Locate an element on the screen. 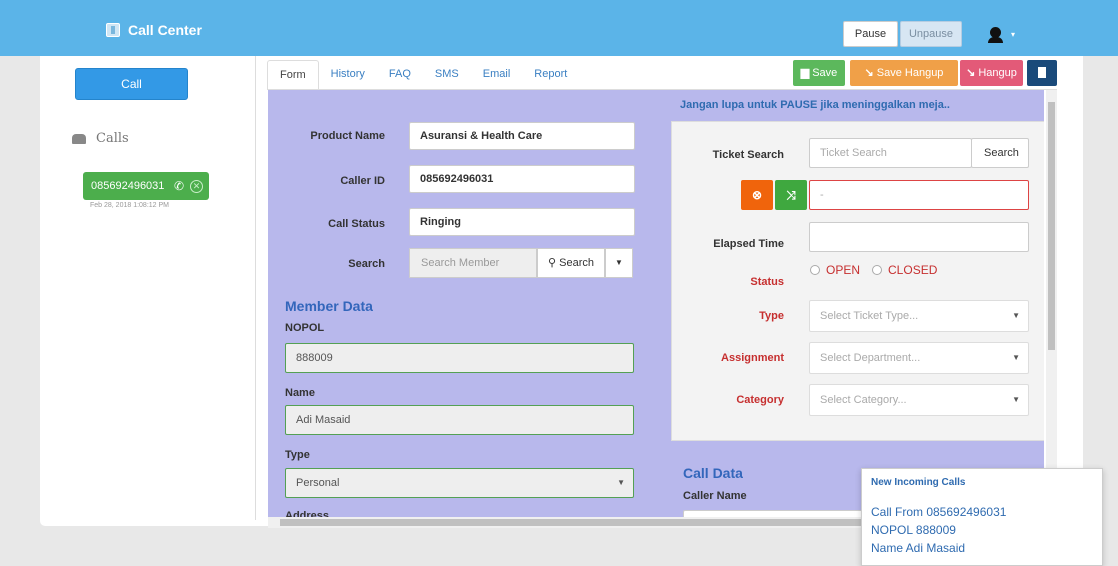 The width and height of the screenshot is (1118, 566). cancel-icon: ⊗ is located at coordinates (757, 195).